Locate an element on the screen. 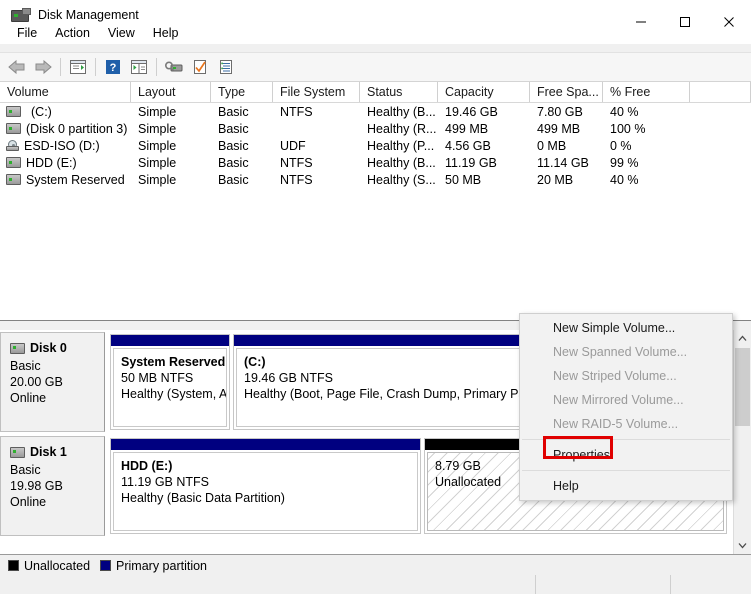  show-hide-console-tree-icon is located at coordinates (78, 67).